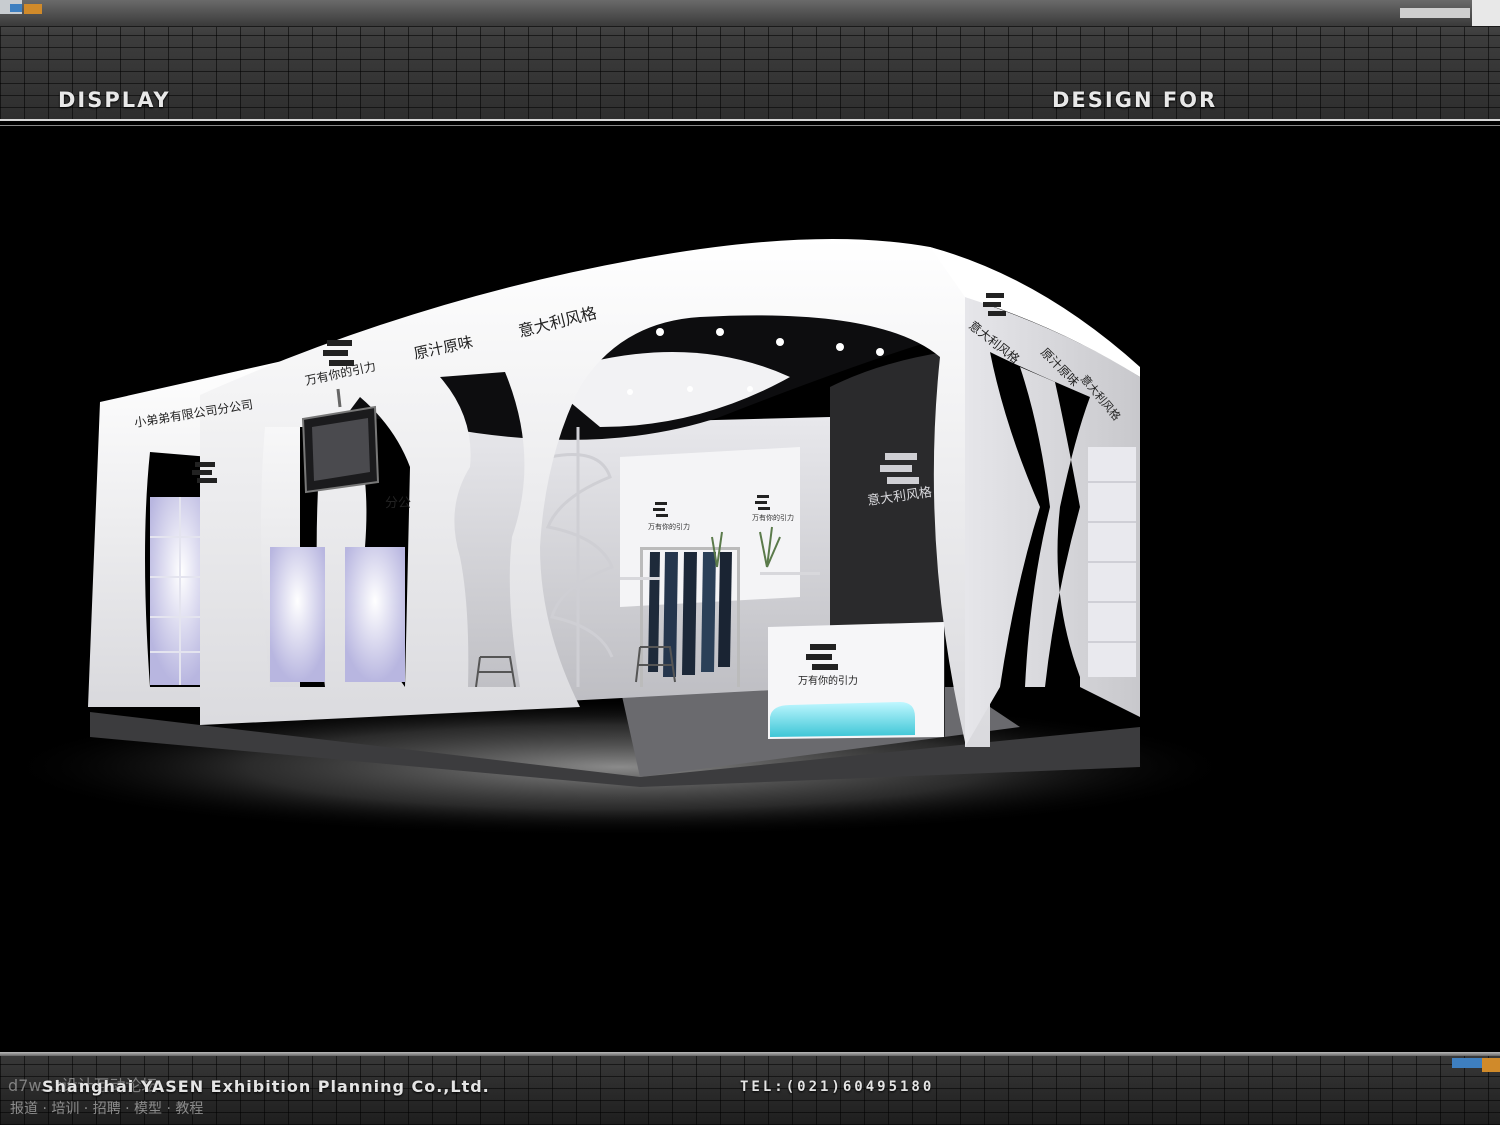 The height and width of the screenshot is (1125, 1500). What do you see at coordinates (828, 680) in the screenshot?
I see `sign-counter: 万有你的引力` at bounding box center [828, 680].